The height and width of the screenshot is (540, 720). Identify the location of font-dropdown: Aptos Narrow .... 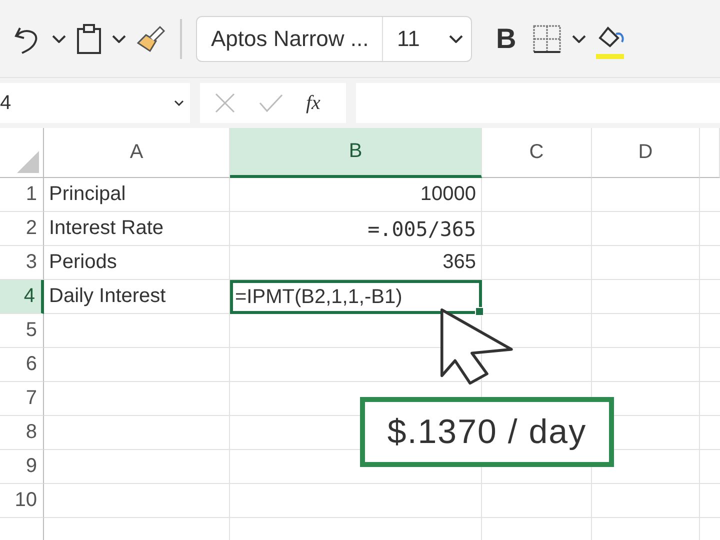
(290, 38).